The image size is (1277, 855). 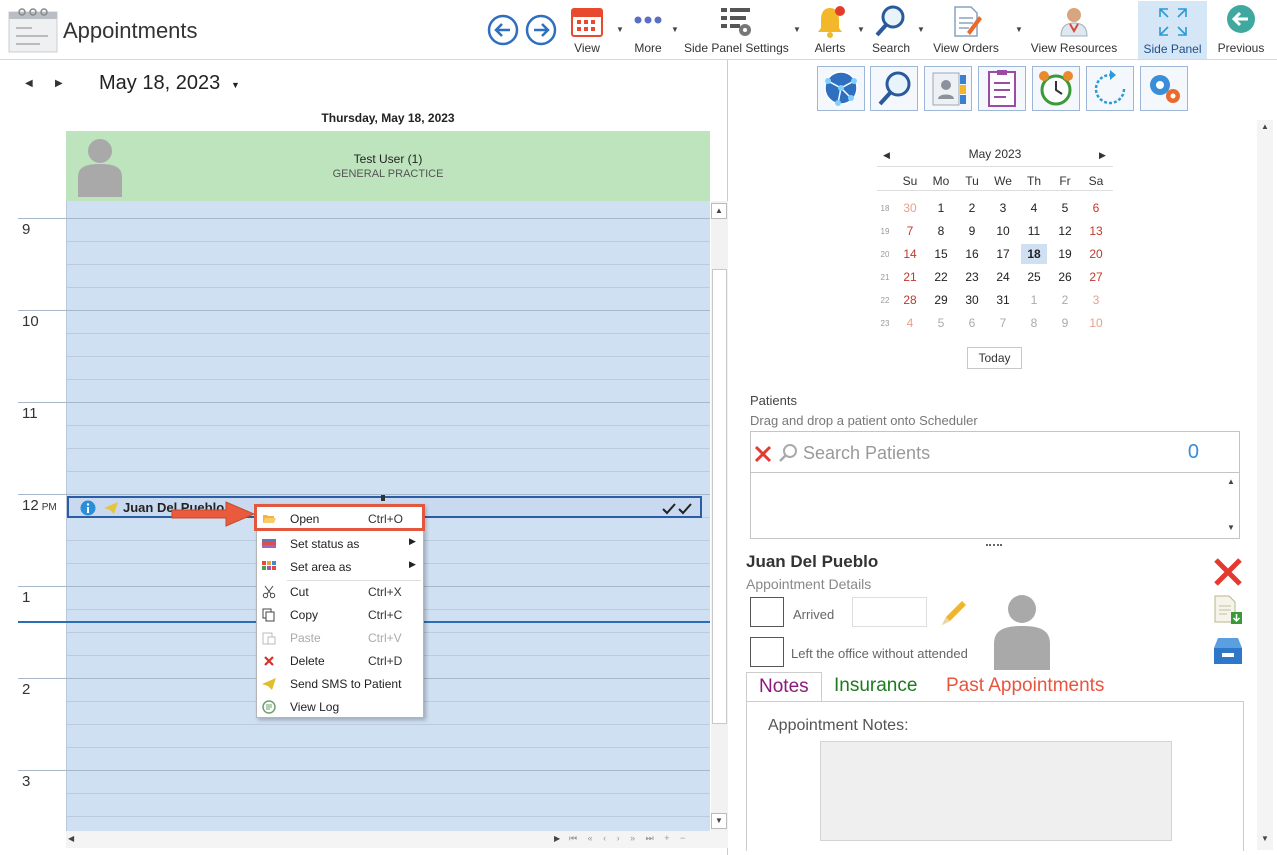 What do you see at coordinates (1034, 254) in the screenshot?
I see `calendar-day: 18` at bounding box center [1034, 254].